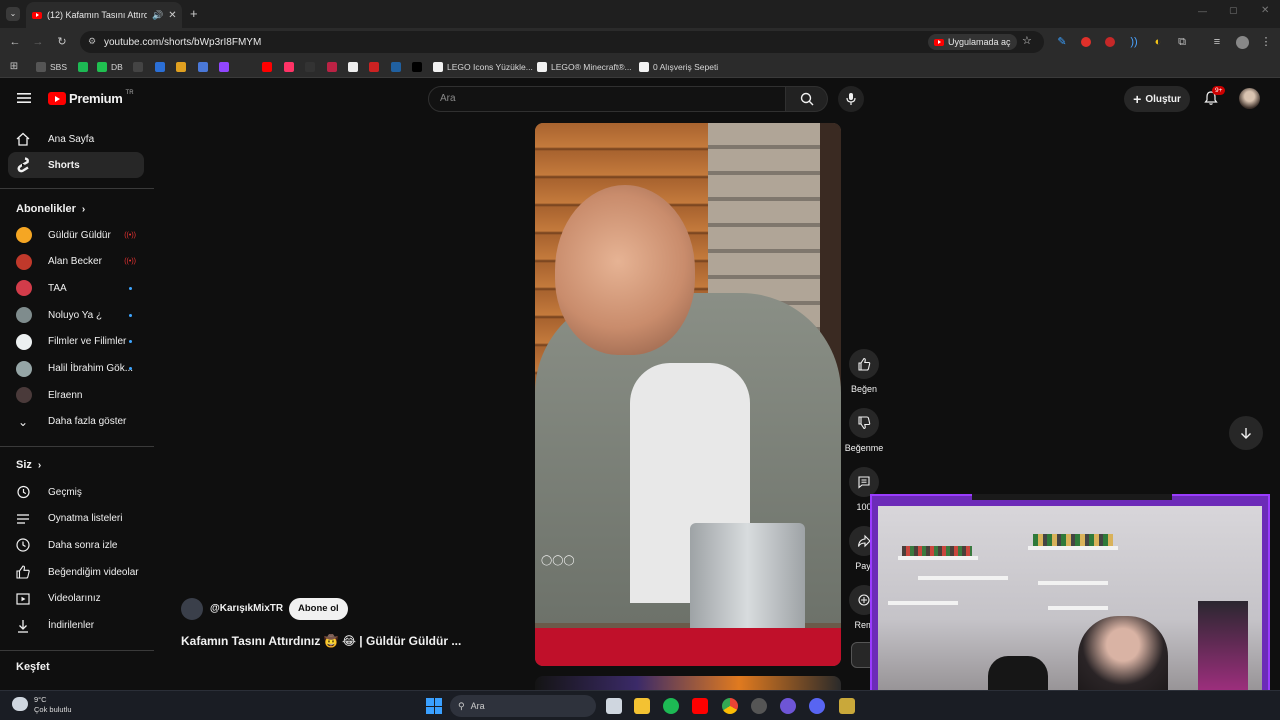 Image resolution: width=1280 pixels, height=720 pixels. I want to click on youtube-app-icon, so click(700, 706).